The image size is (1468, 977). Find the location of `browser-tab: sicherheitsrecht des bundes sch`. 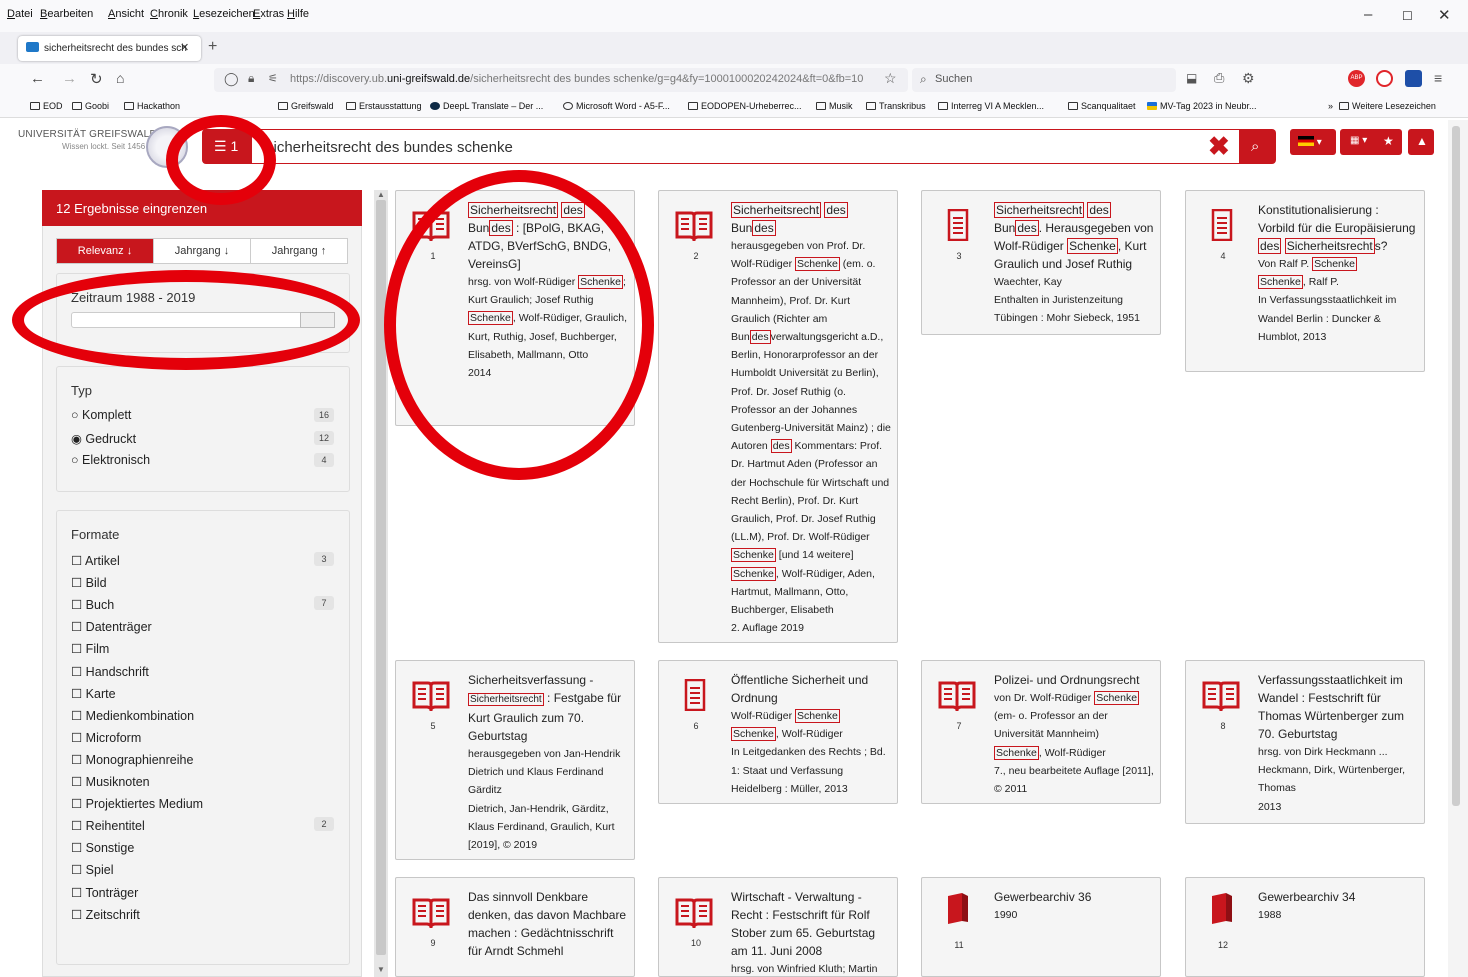

browser-tab: sicherheitsrecht des bundes sch is located at coordinates (109, 48).